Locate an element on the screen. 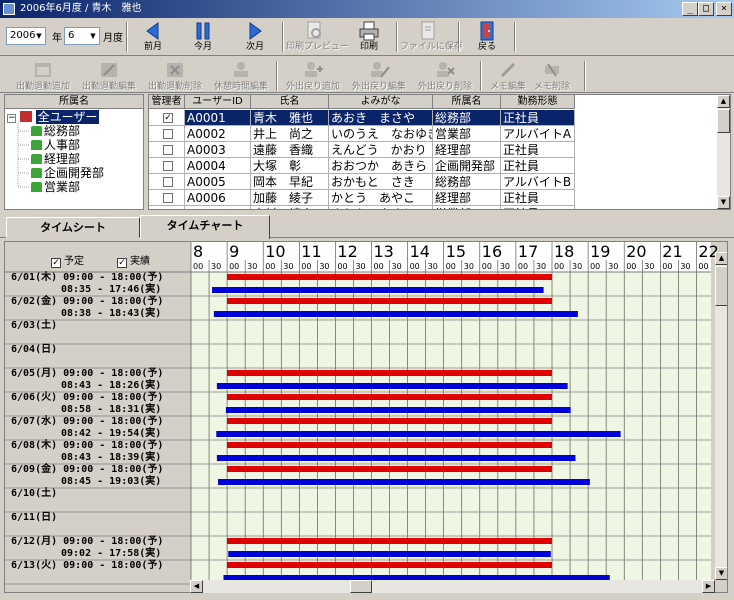  cell-id: A0004 is located at coordinates (218, 166).